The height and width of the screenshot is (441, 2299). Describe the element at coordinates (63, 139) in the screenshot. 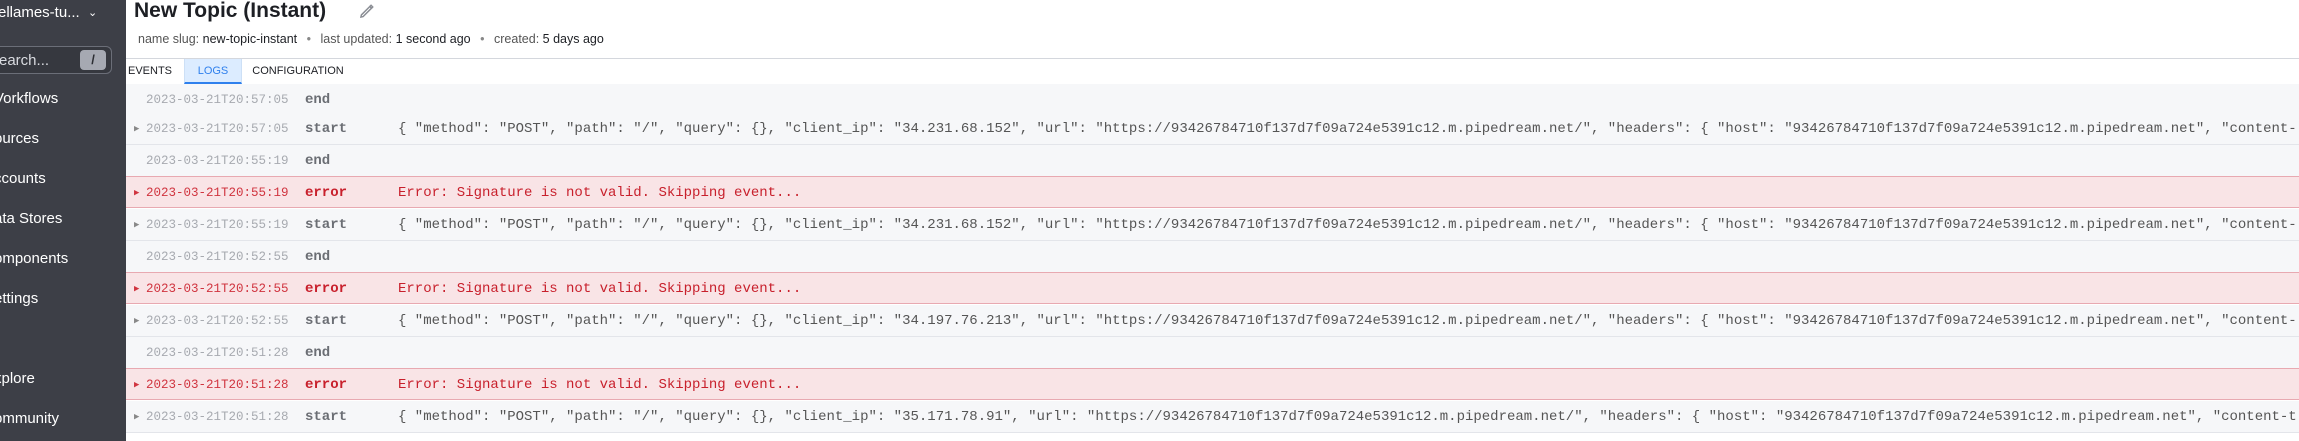

I see `sidebar-item-sources: ources` at that location.